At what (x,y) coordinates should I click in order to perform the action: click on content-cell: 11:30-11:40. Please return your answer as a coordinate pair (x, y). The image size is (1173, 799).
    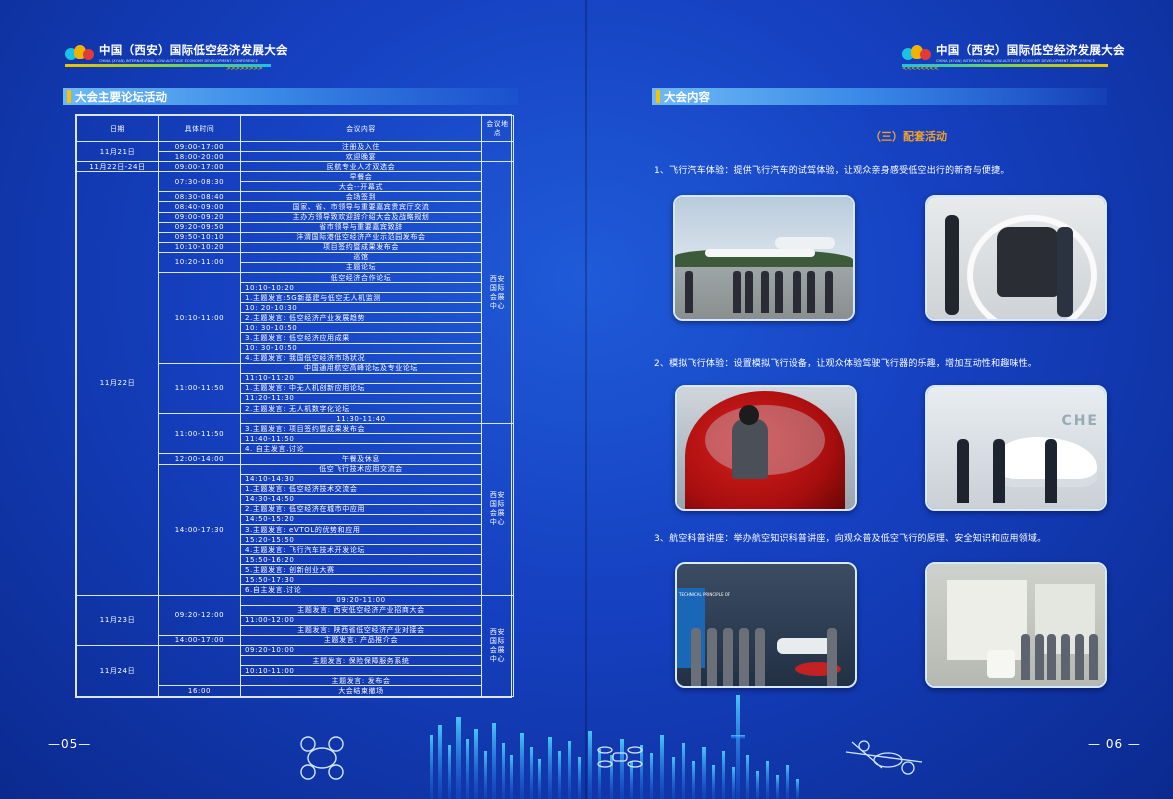
    Looking at the image, I should click on (361, 419).